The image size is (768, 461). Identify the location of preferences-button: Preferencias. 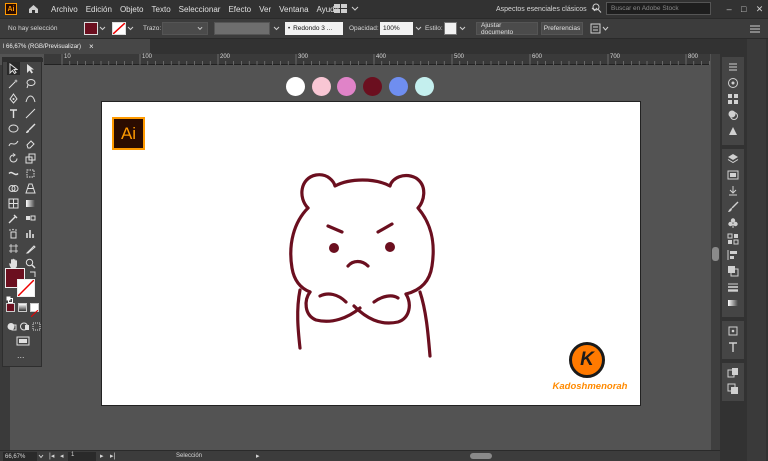
(562, 28).